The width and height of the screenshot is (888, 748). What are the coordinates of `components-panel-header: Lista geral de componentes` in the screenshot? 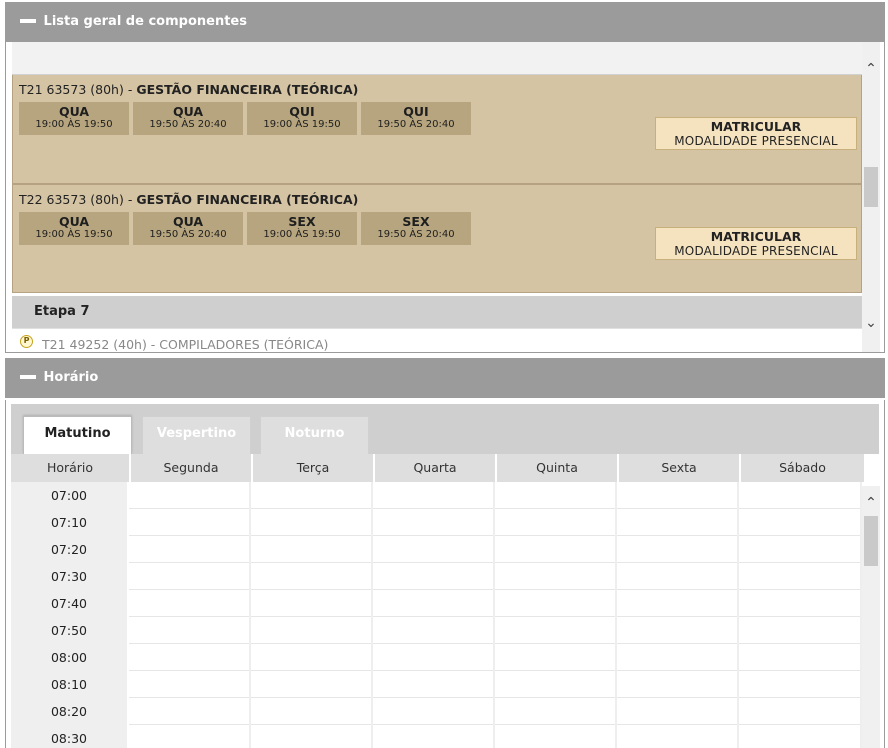 It's located at (445, 22).